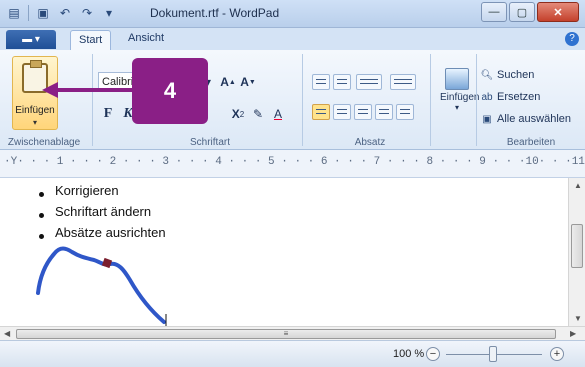 This screenshot has height=367, width=585. I want to click on undo-icon: ↶, so click(65, 13).